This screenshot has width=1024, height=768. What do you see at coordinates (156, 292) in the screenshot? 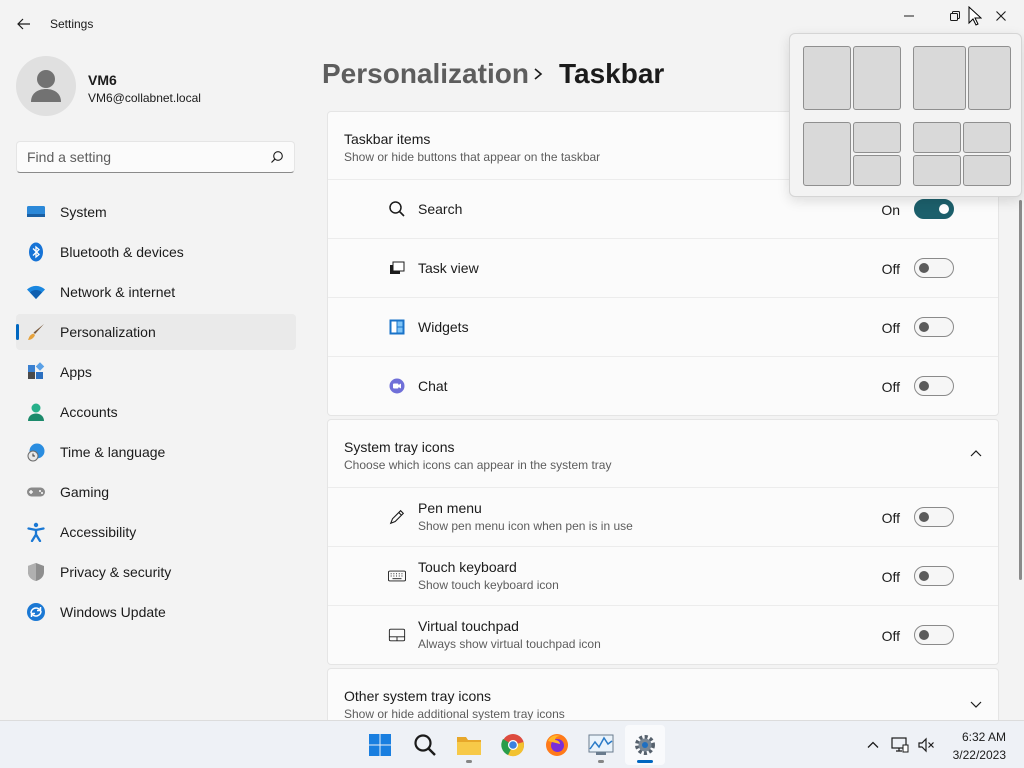
I see `sidebar-item-network: Network & internet` at bounding box center [156, 292].